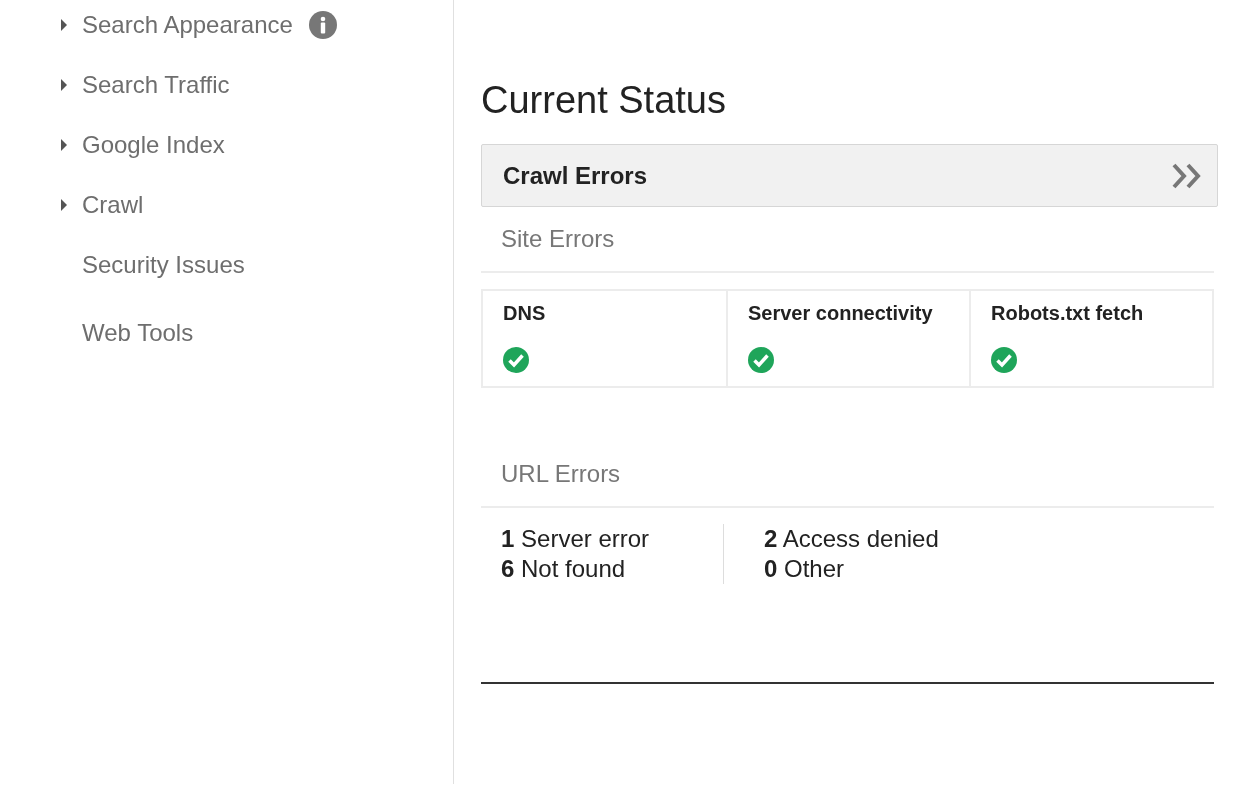 This screenshot has width=1250, height=790. Describe the element at coordinates (558, 239) in the screenshot. I see `section-heading: Site Errors` at that location.